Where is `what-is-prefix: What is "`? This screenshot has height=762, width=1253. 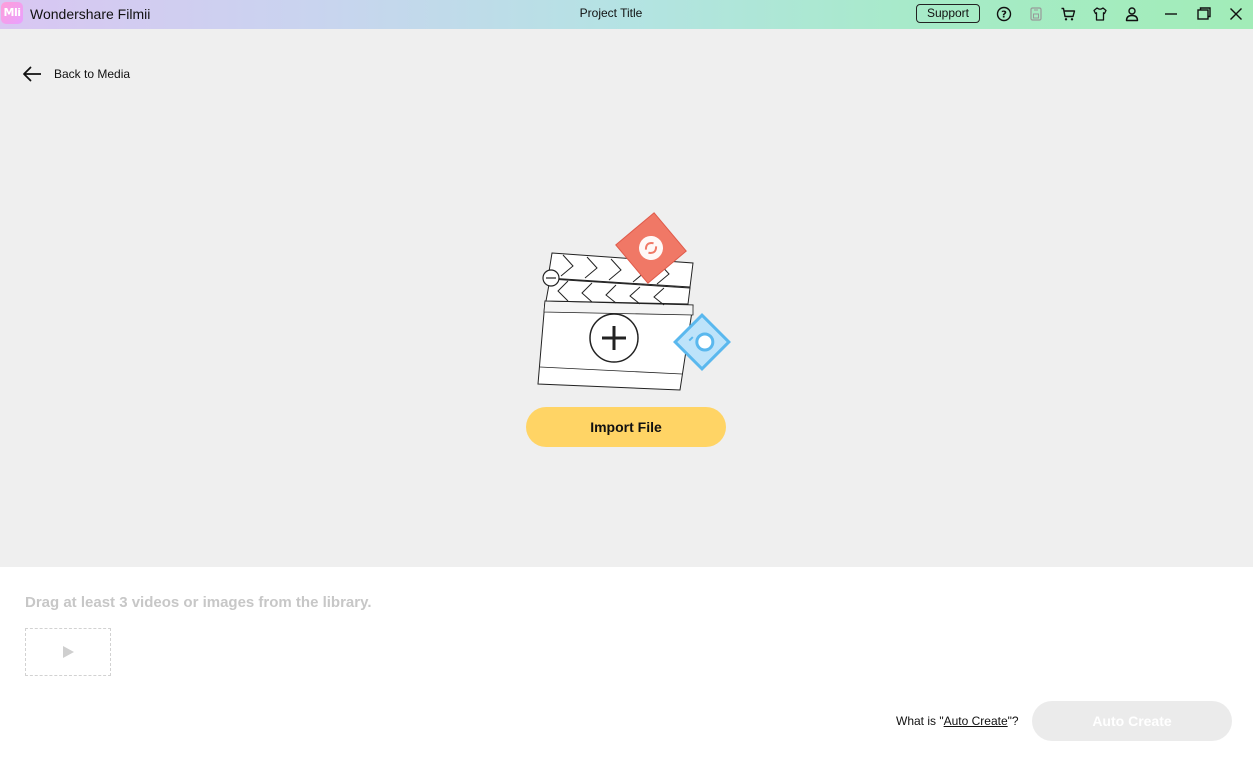
what-is-prefix: What is " is located at coordinates (920, 721).